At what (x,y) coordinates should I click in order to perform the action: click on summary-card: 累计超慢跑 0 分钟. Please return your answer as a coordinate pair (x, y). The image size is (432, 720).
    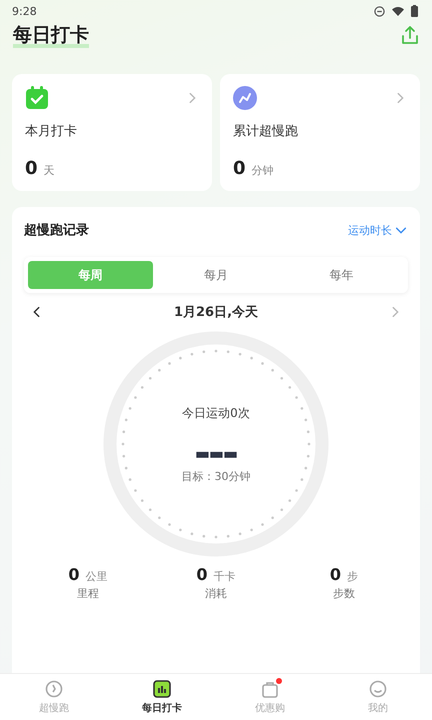
    Looking at the image, I should click on (320, 132).